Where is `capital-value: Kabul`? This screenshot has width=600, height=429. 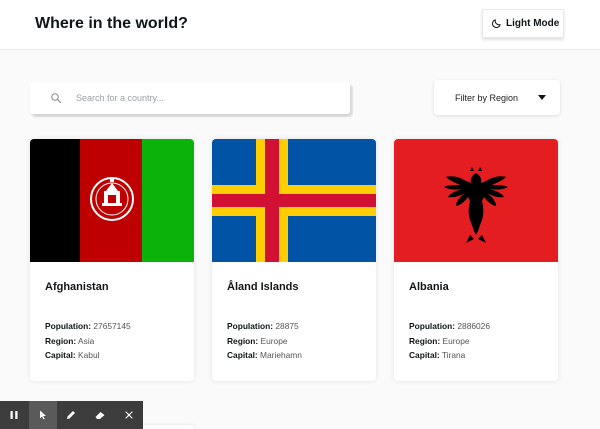
capital-value: Kabul is located at coordinates (89, 355).